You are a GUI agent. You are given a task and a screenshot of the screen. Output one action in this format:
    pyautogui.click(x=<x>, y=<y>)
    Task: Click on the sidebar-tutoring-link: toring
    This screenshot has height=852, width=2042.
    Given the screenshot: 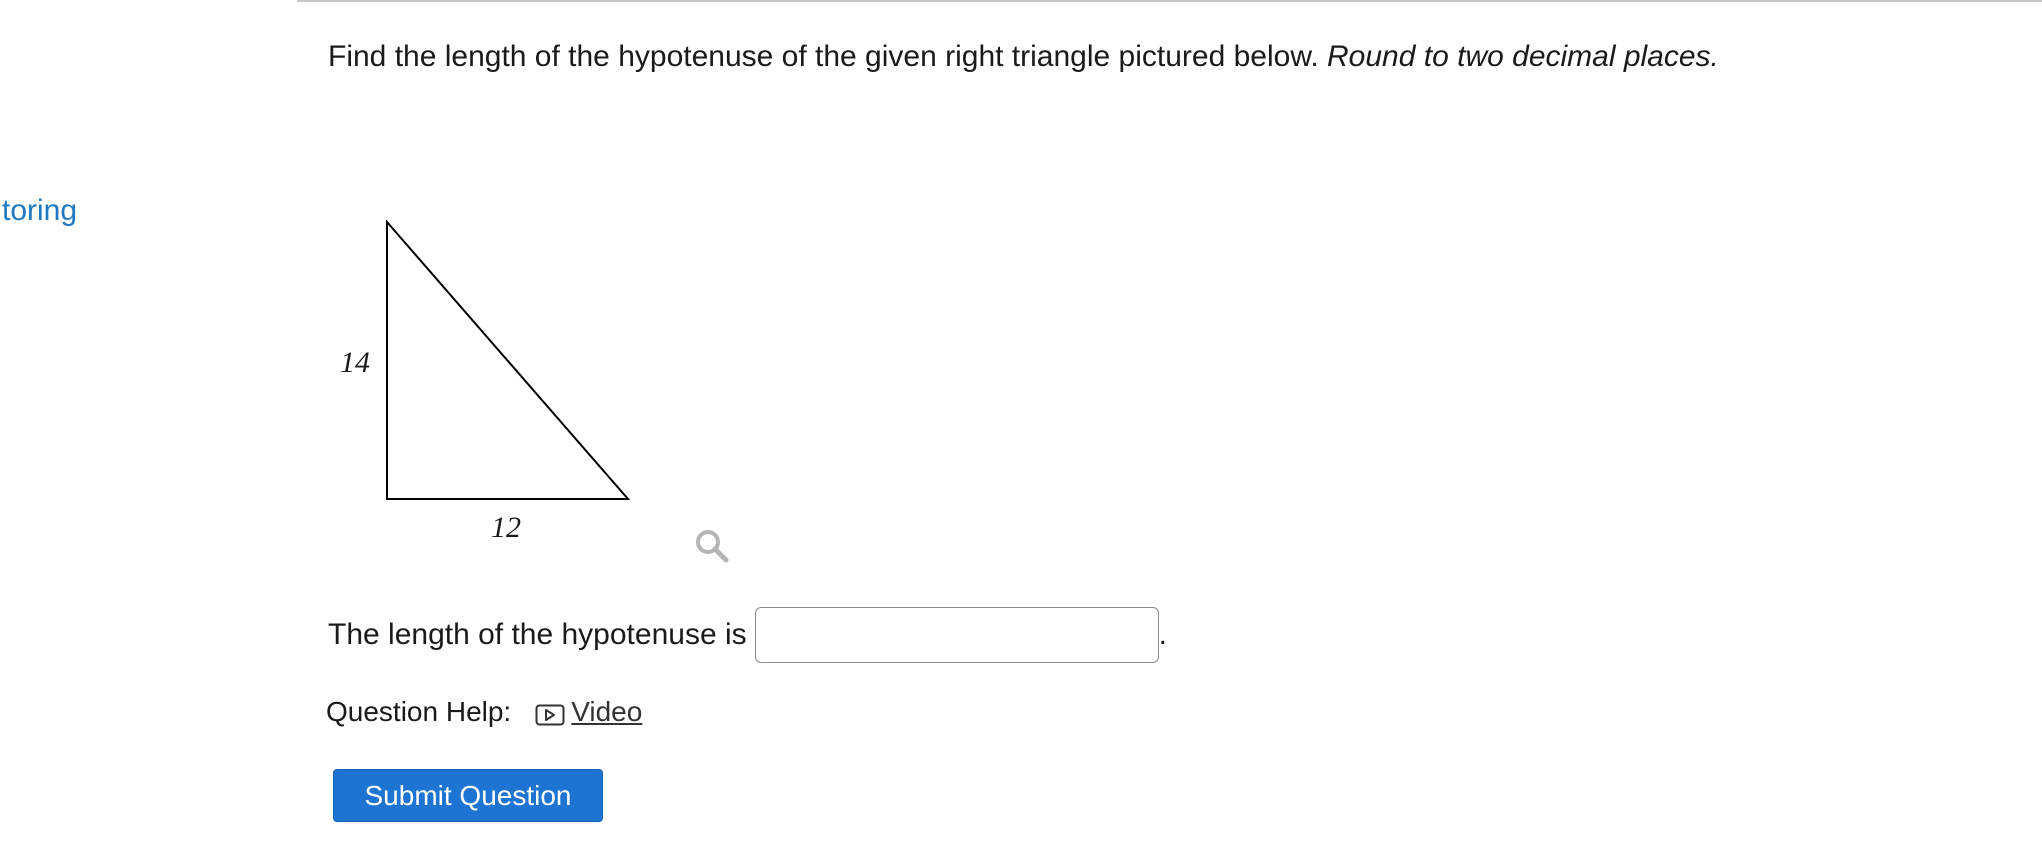 What is the action you would take?
    pyautogui.click(x=39, y=211)
    